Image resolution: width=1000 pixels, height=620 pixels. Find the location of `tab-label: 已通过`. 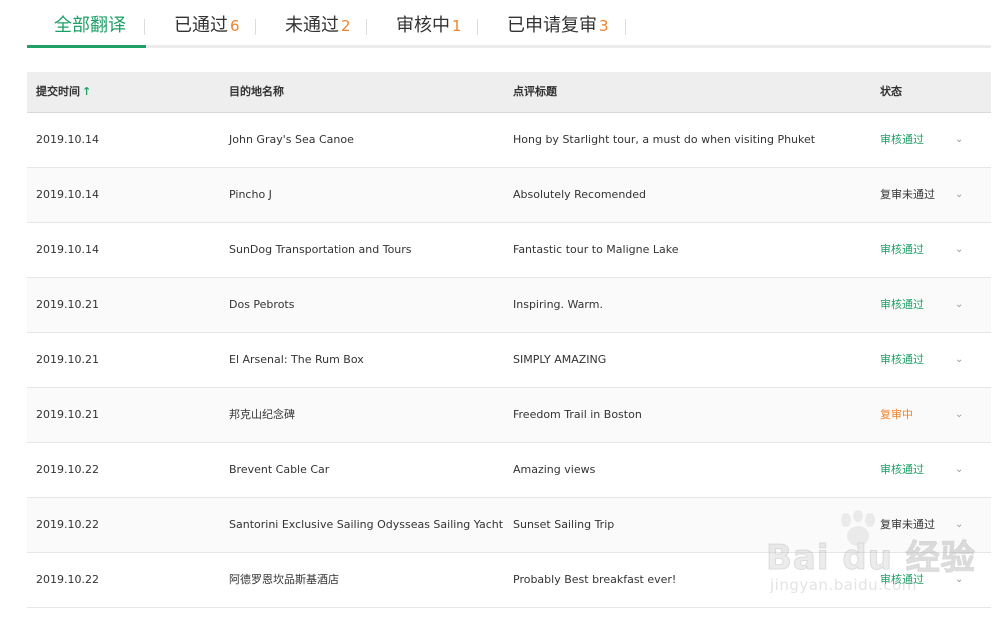

tab-label: 已通过 is located at coordinates (201, 25).